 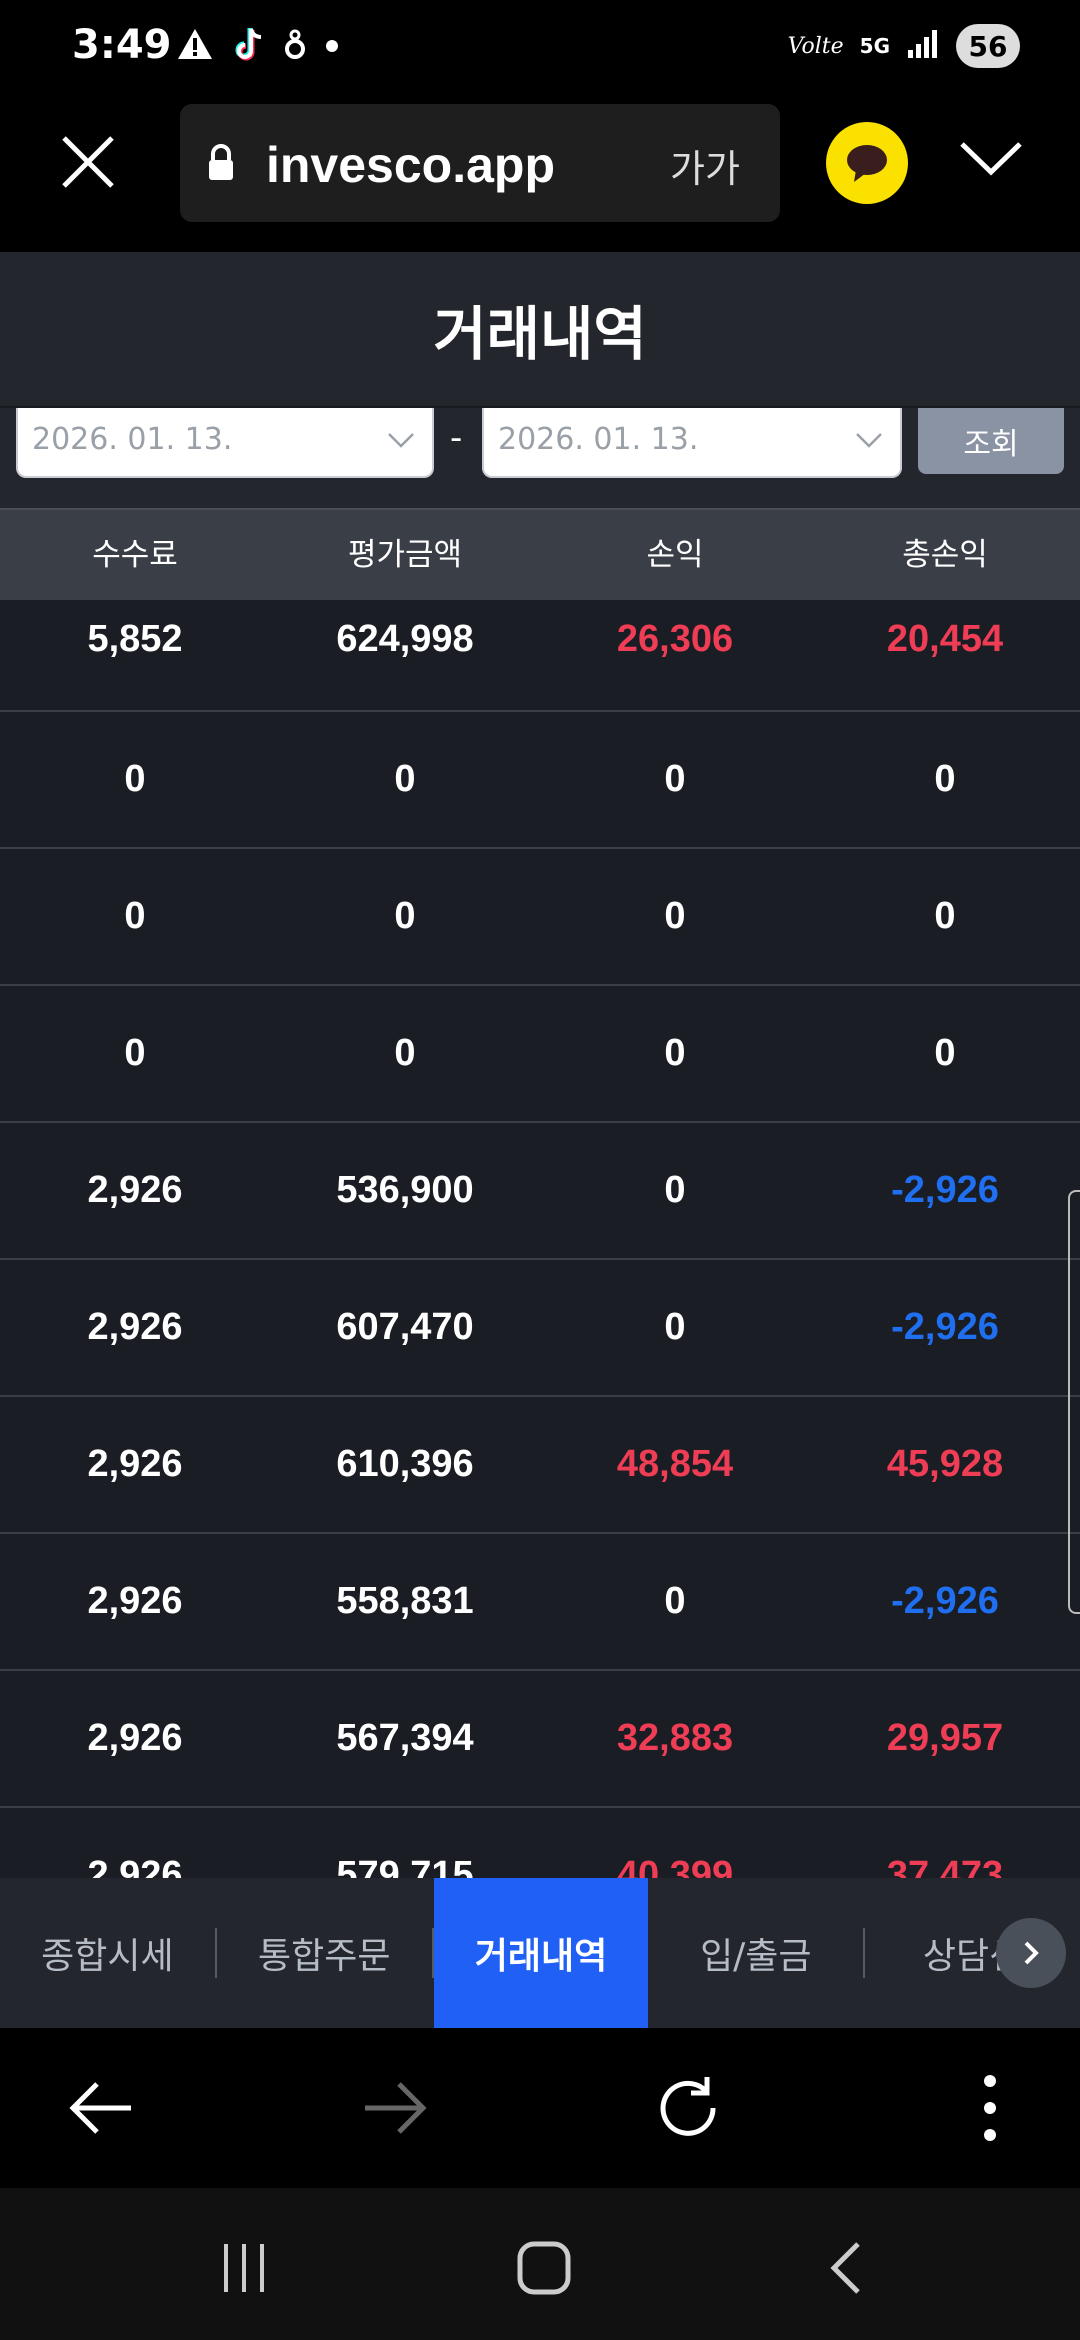 I want to click on more-button, so click(x=990, y=2108).